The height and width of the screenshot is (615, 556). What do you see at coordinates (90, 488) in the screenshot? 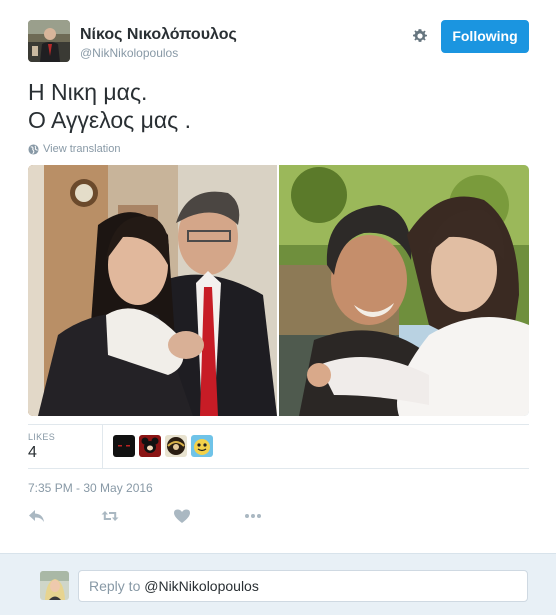
I see `tweet-timestamp: 7:35 PM - 30 May 2016` at bounding box center [90, 488].